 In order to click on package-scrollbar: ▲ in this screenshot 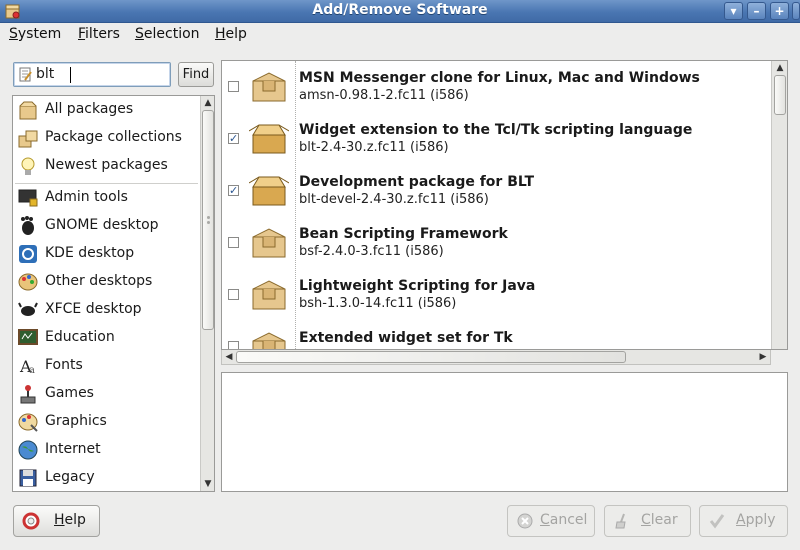, I will do `click(779, 205)`.